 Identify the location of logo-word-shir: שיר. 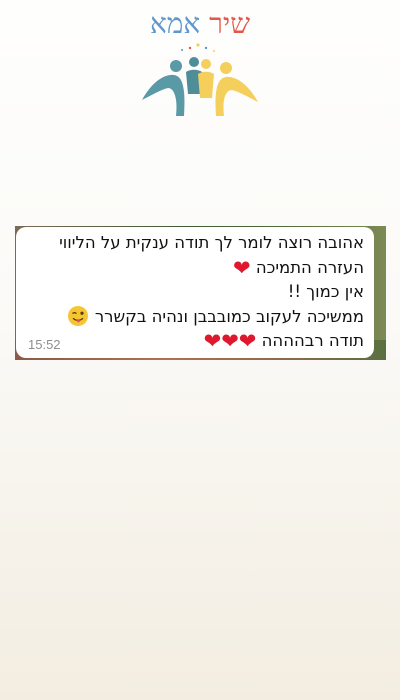
(230, 23).